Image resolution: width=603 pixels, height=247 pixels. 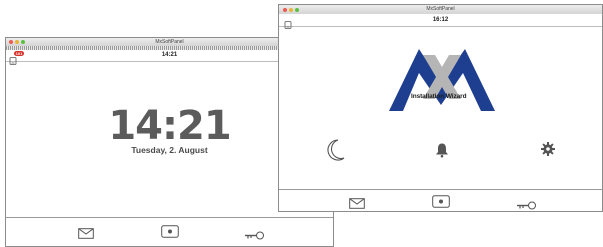 What do you see at coordinates (336, 152) in the screenshot?
I see `moon-icon` at bounding box center [336, 152].